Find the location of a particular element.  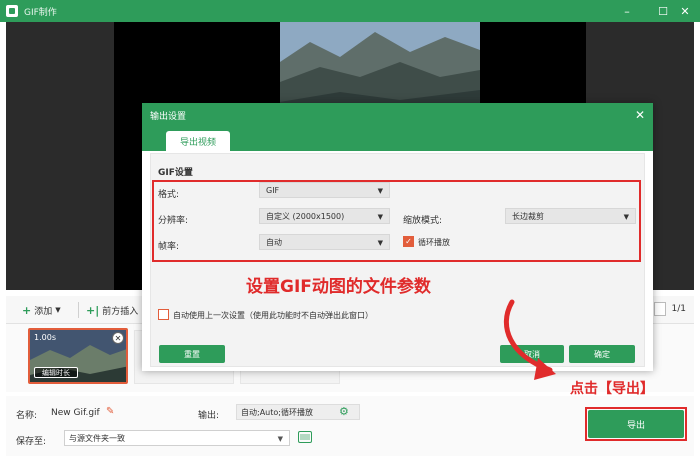

use-last-settings-checkbox is located at coordinates (163, 314).